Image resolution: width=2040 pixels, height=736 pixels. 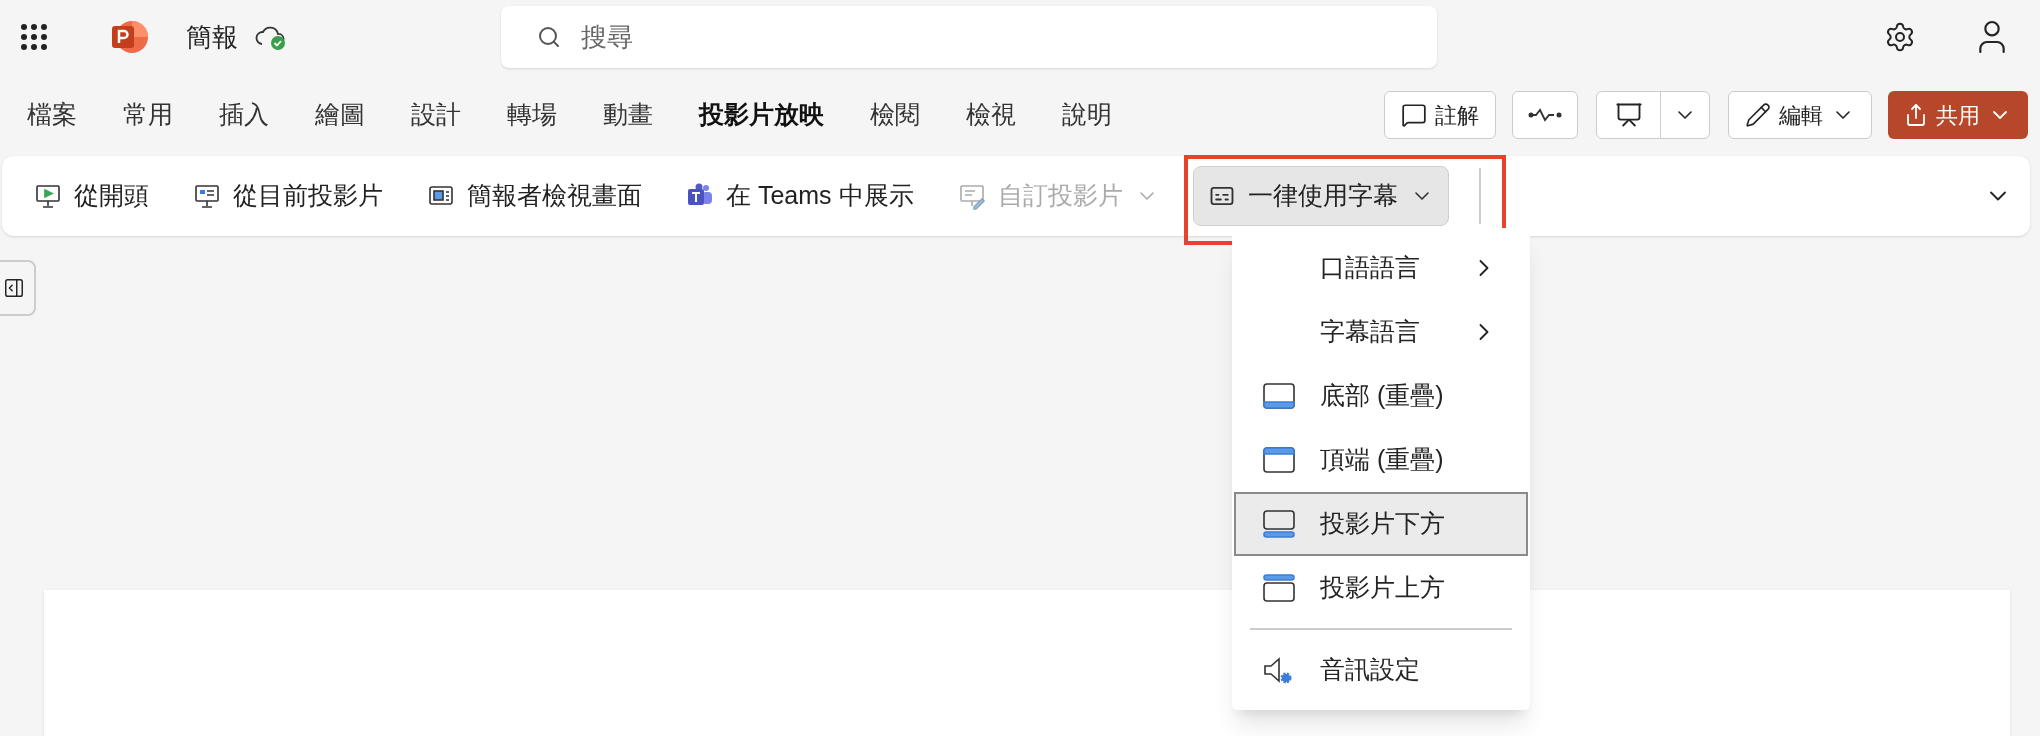 I want to click on menu-item: 音訊設定, so click(x=1381, y=670).